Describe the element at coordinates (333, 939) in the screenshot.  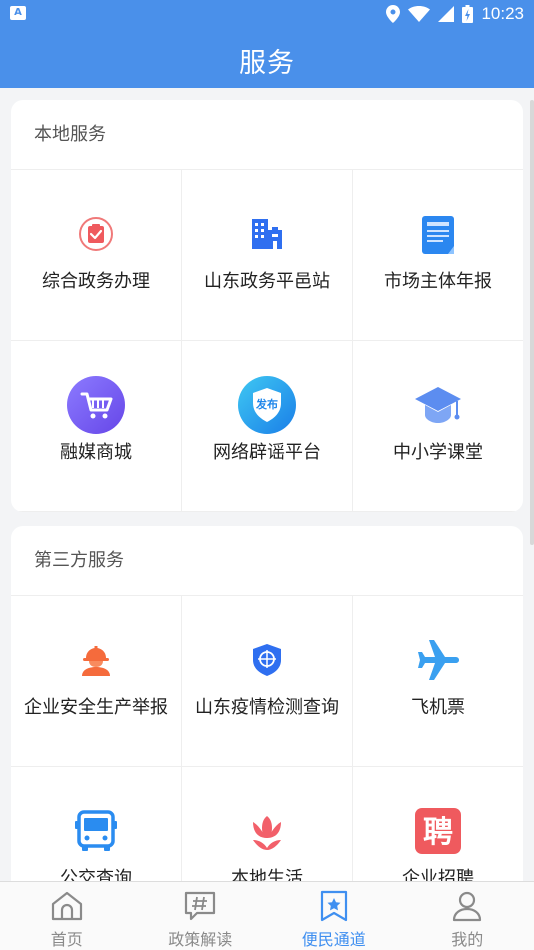
I see `nav-label: 便民通道` at that location.